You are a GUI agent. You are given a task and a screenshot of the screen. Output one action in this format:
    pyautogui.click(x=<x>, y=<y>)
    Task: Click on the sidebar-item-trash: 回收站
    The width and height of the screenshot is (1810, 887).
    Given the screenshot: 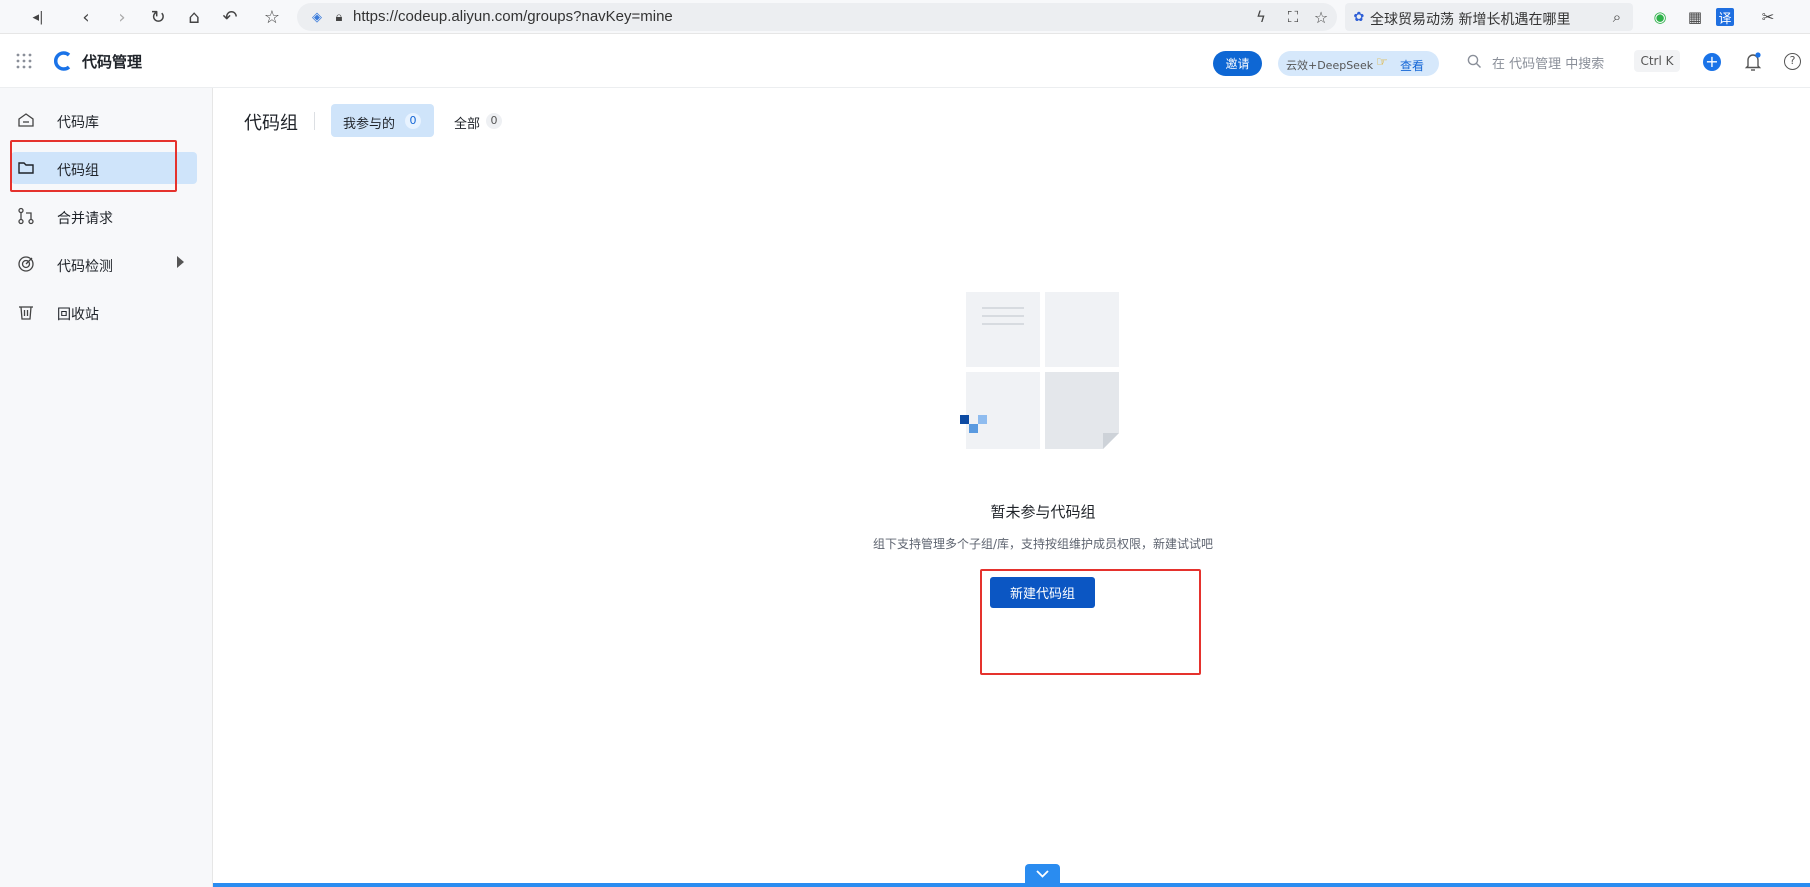 What is the action you would take?
    pyautogui.click(x=104, y=312)
    